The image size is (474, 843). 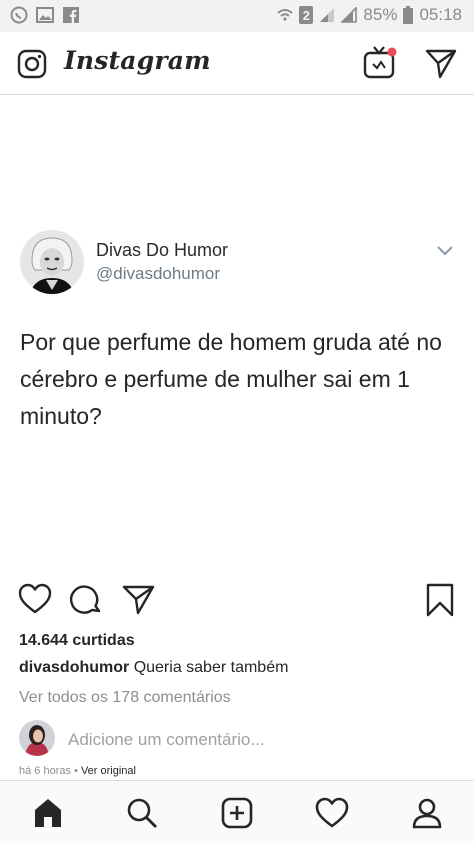 I want to click on caption-text: Queria saber também, so click(x=211, y=667).